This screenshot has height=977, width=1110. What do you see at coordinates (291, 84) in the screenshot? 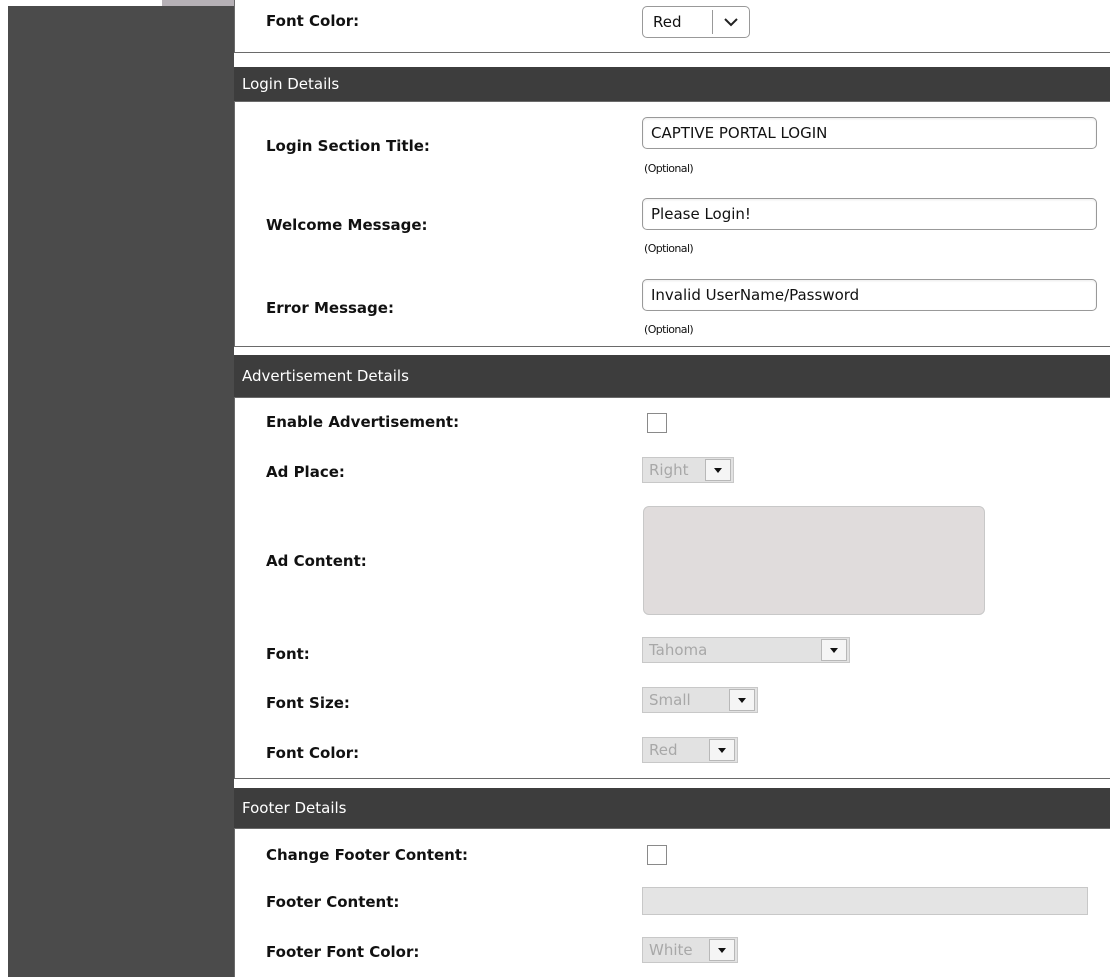
I see `login-details-title: Login Details` at bounding box center [291, 84].